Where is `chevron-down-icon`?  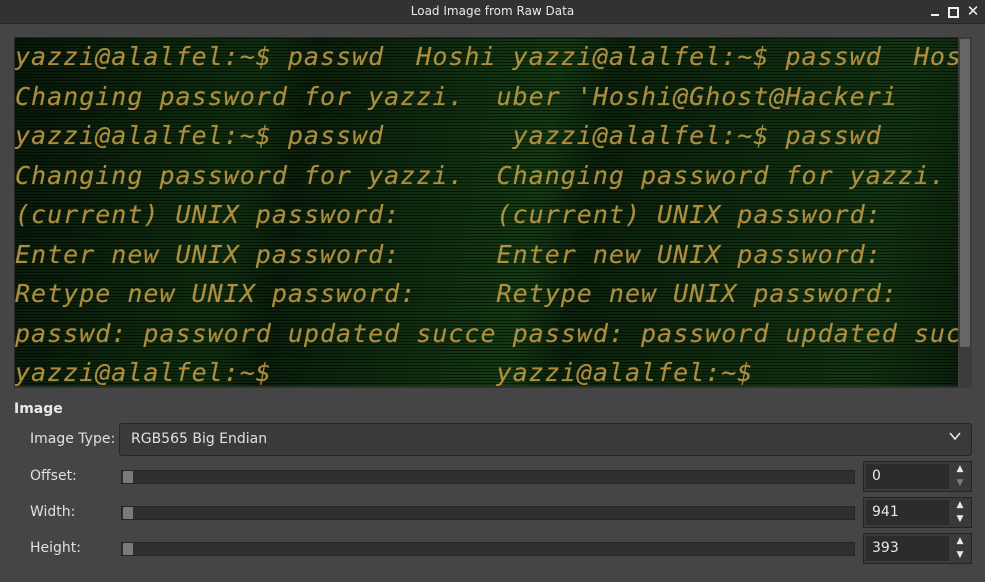
chevron-down-icon is located at coordinates (955, 436).